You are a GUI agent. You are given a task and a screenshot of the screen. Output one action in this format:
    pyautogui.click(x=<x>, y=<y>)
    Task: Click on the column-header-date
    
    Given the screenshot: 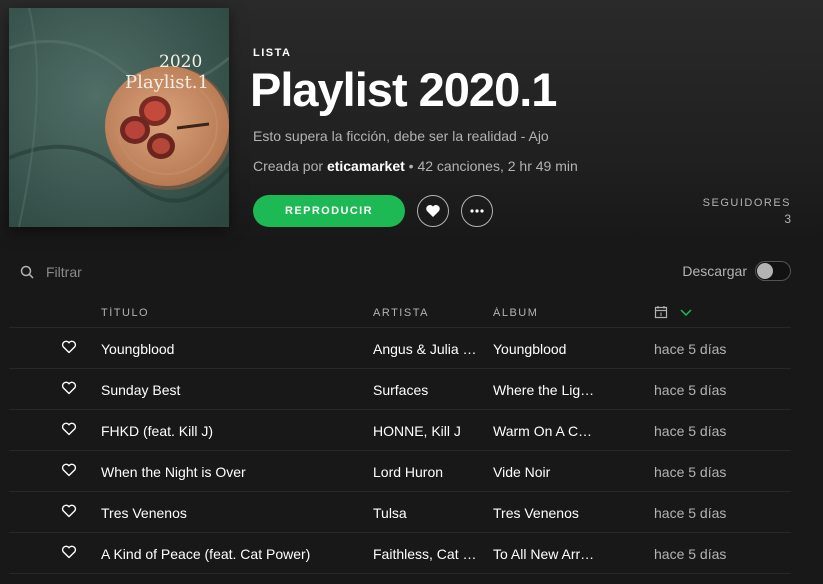 What is the action you would take?
    pyautogui.click(x=714, y=313)
    